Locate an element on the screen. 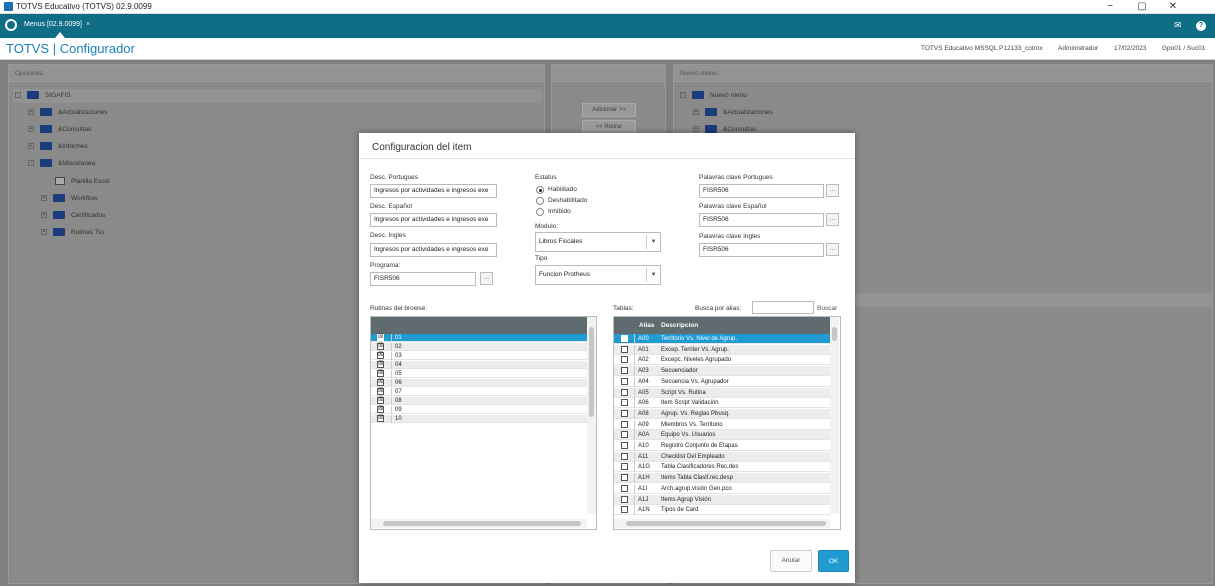 The width and height of the screenshot is (1215, 586). table-row: A08 Agrup. Vs. Reglas Pbusq. is located at coordinates (722, 413).